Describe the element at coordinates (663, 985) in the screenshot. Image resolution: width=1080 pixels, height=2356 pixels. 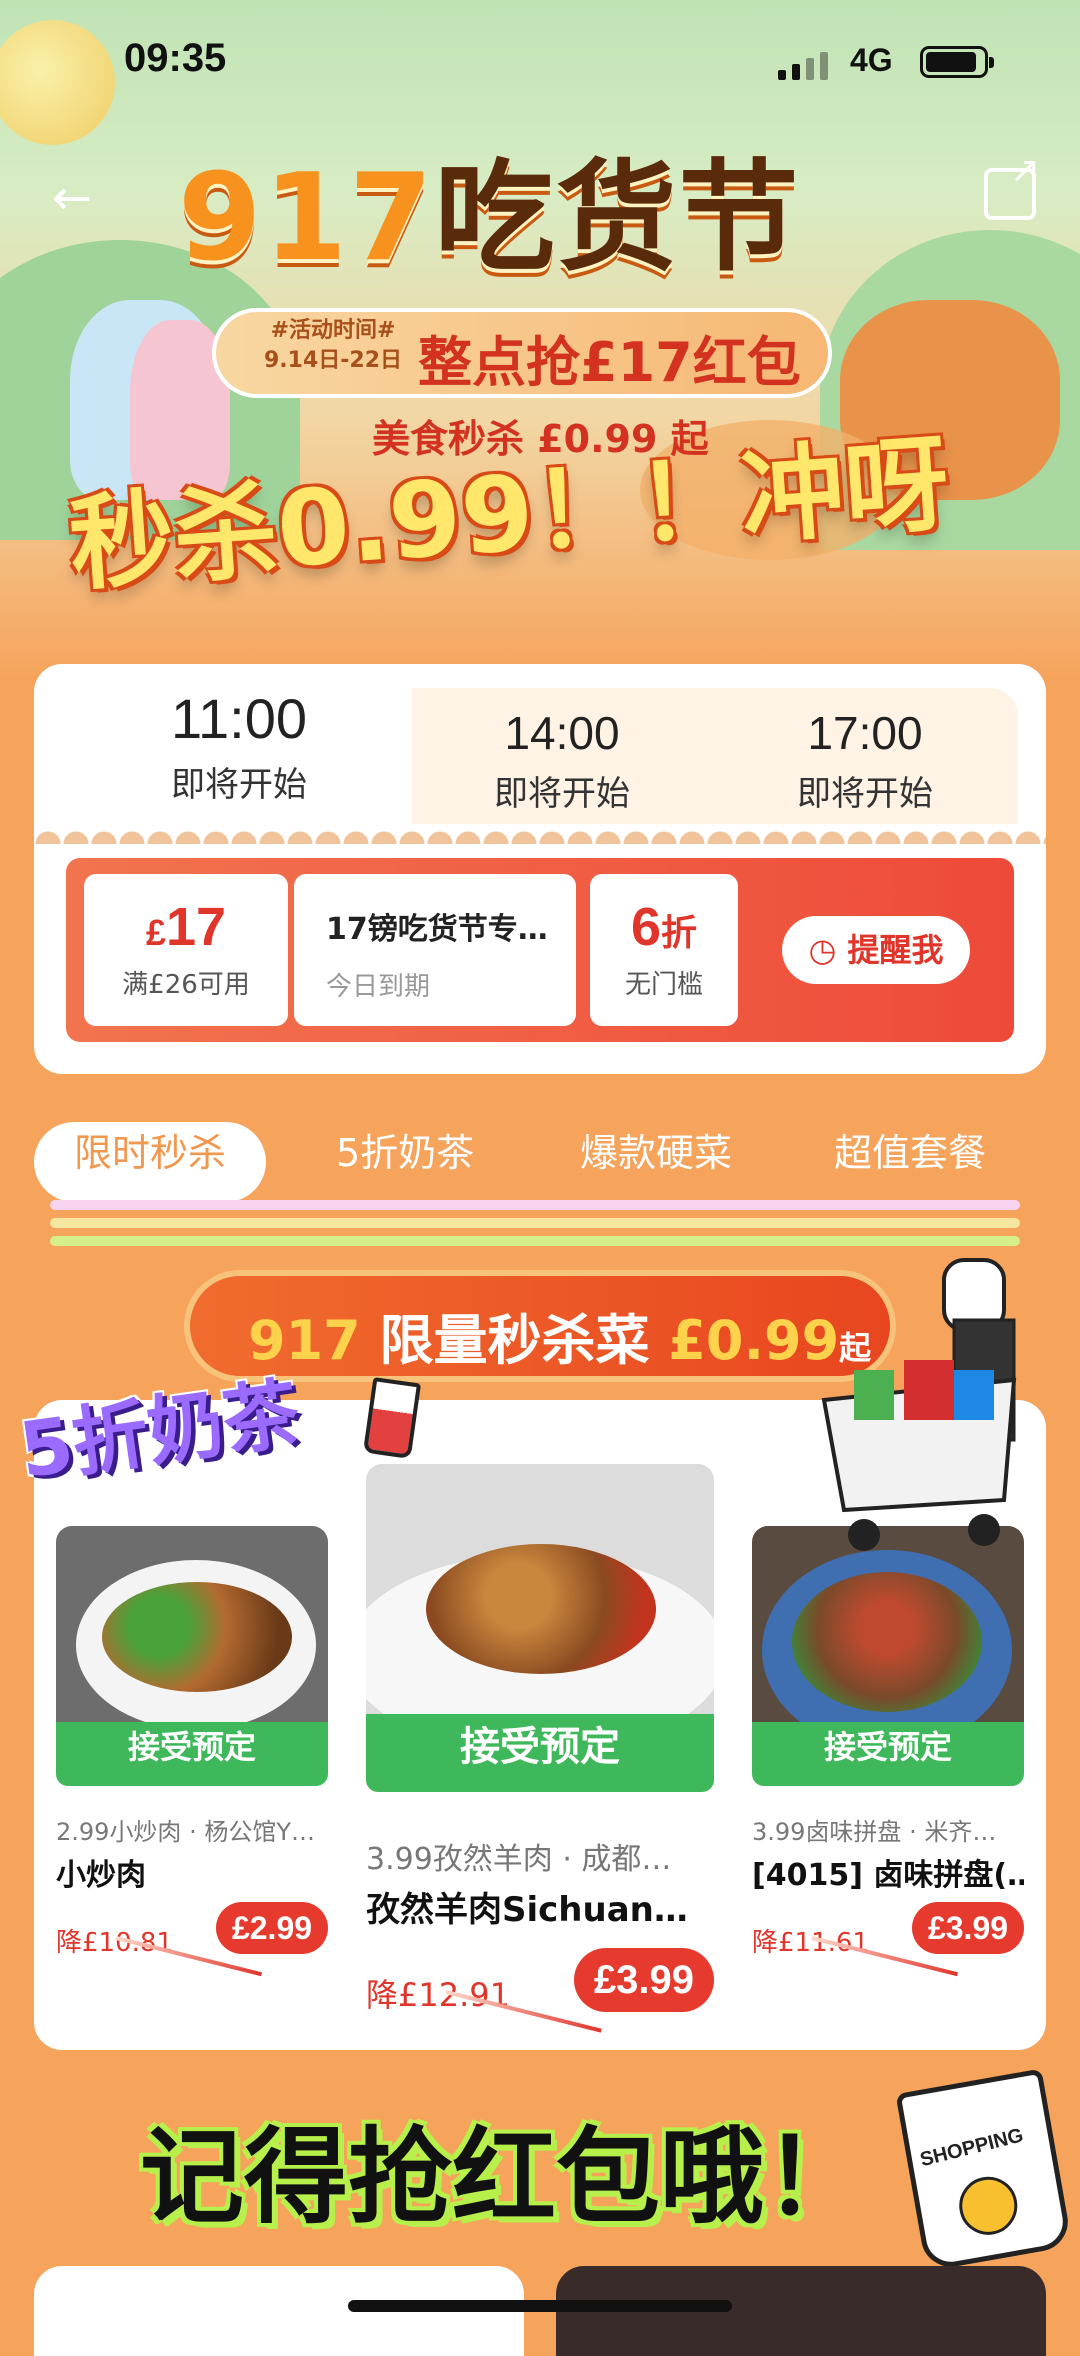
I see `discount-condition: 无门槛` at that location.